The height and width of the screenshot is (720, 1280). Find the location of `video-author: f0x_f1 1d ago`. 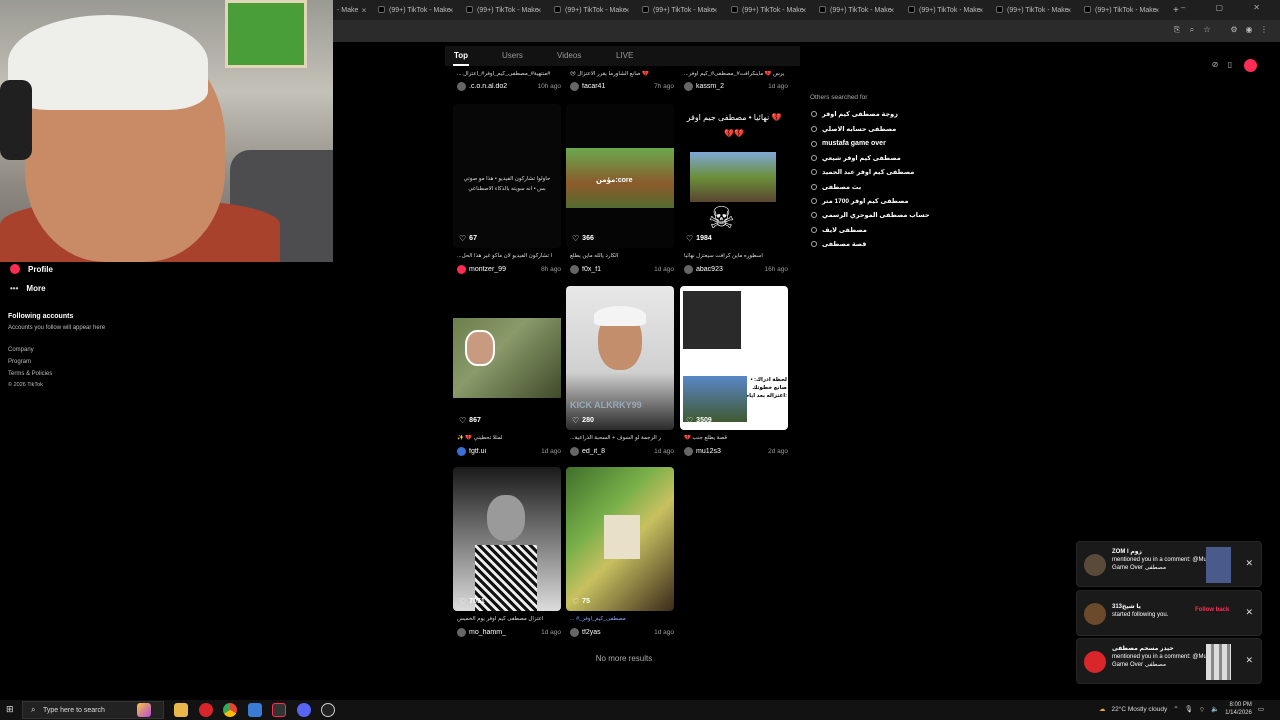

video-author: f0x_f1 1d ago is located at coordinates (622, 269).